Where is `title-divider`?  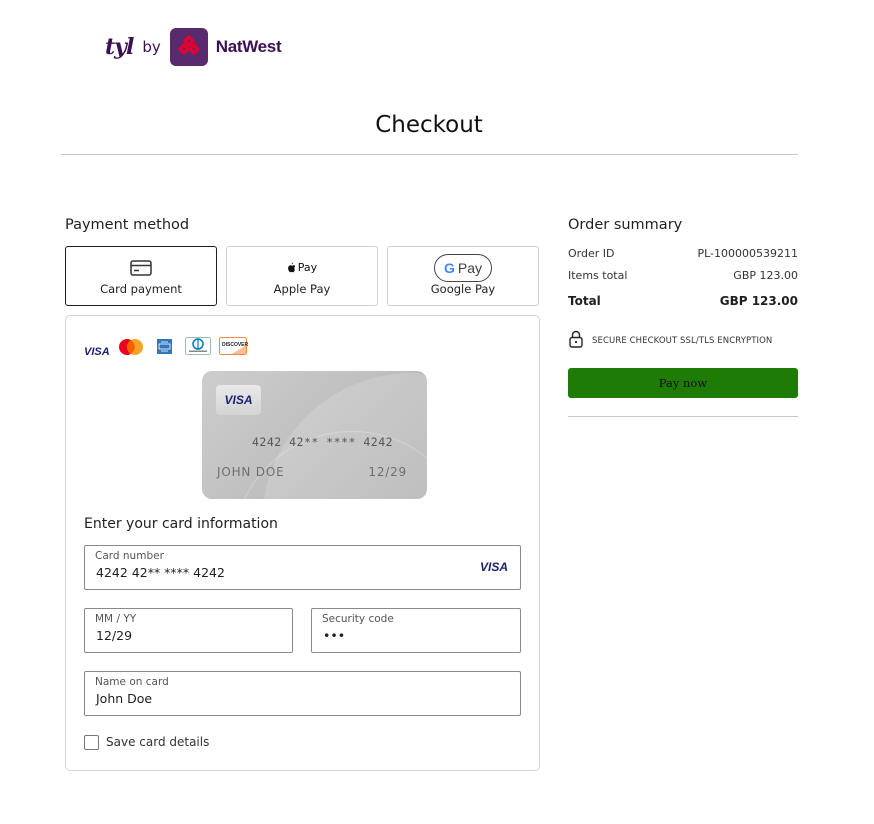 title-divider is located at coordinates (429, 154).